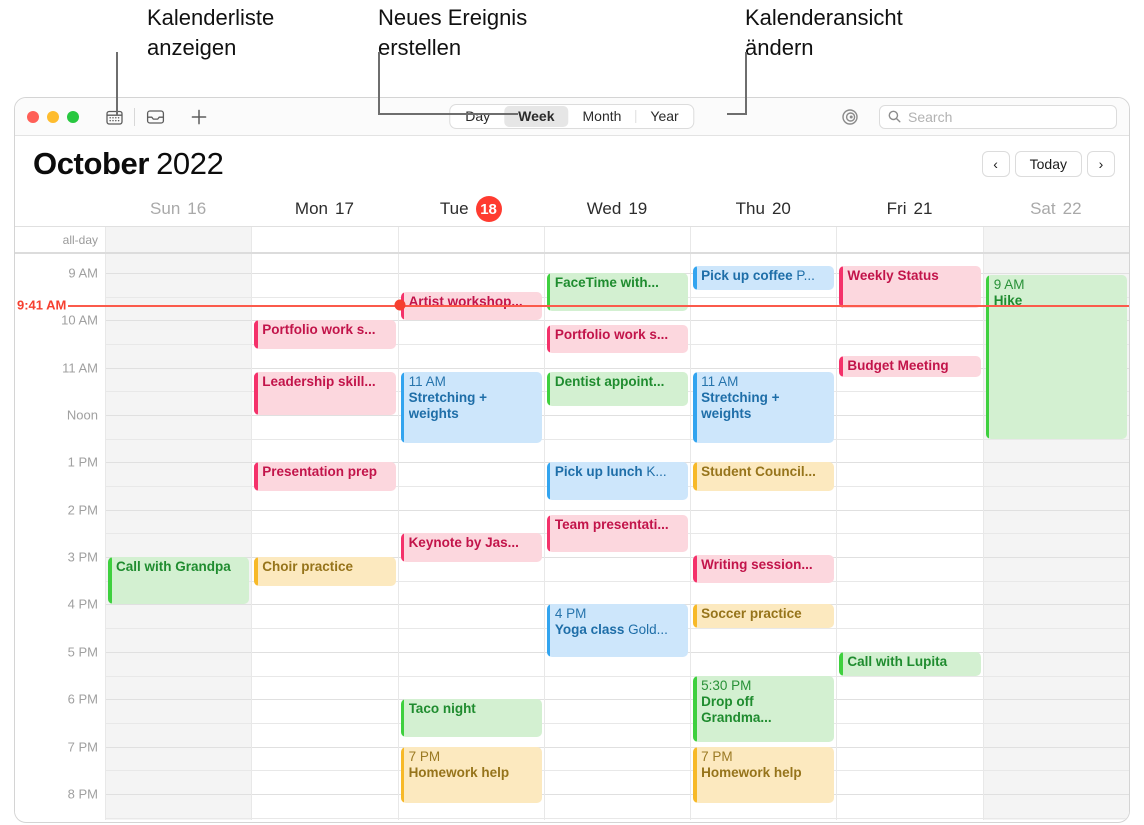  What do you see at coordinates (179, 581) in the screenshot?
I see `calendar-event: Call with Grandpa` at bounding box center [179, 581].